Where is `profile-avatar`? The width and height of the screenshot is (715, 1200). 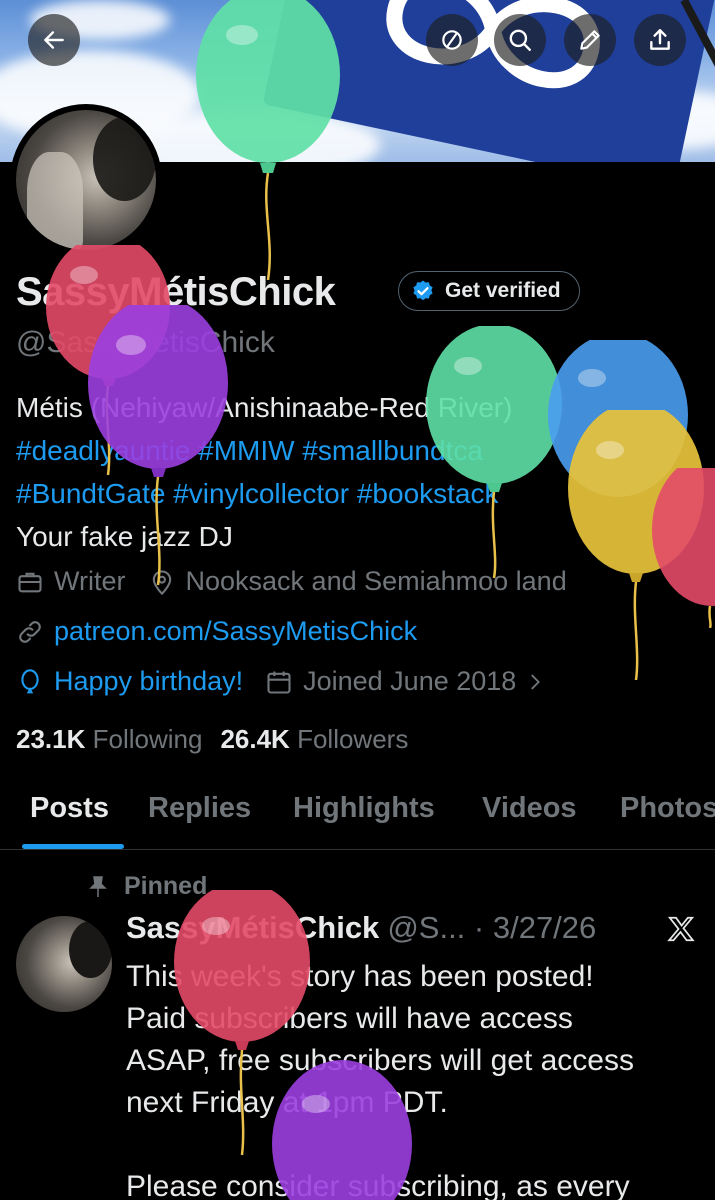
profile-avatar is located at coordinates (86, 180).